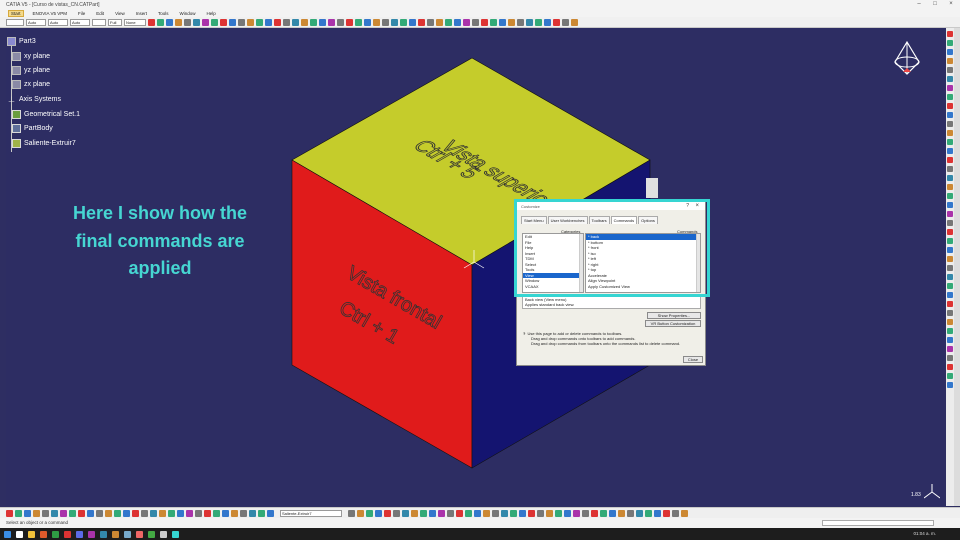 The width and height of the screenshot is (960, 540). What do you see at coordinates (311, 513) in the screenshot?
I see `feature-combo: Saliente-Extruir7` at bounding box center [311, 513].